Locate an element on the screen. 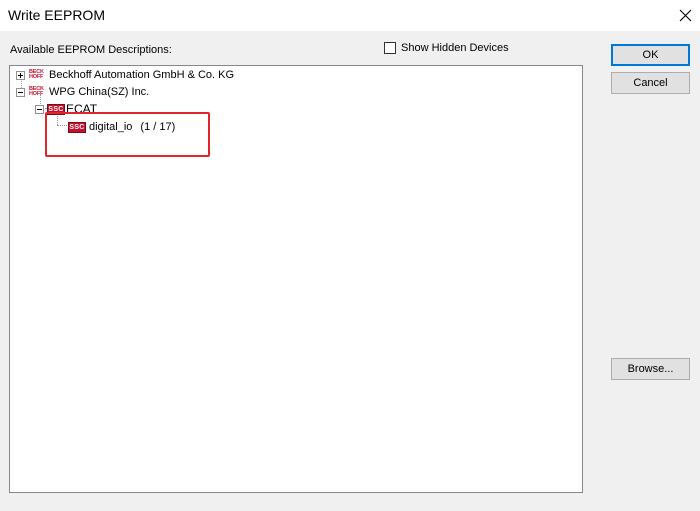 Image resolution: width=700 pixels, height=511 pixels. close-button is located at coordinates (685, 15).